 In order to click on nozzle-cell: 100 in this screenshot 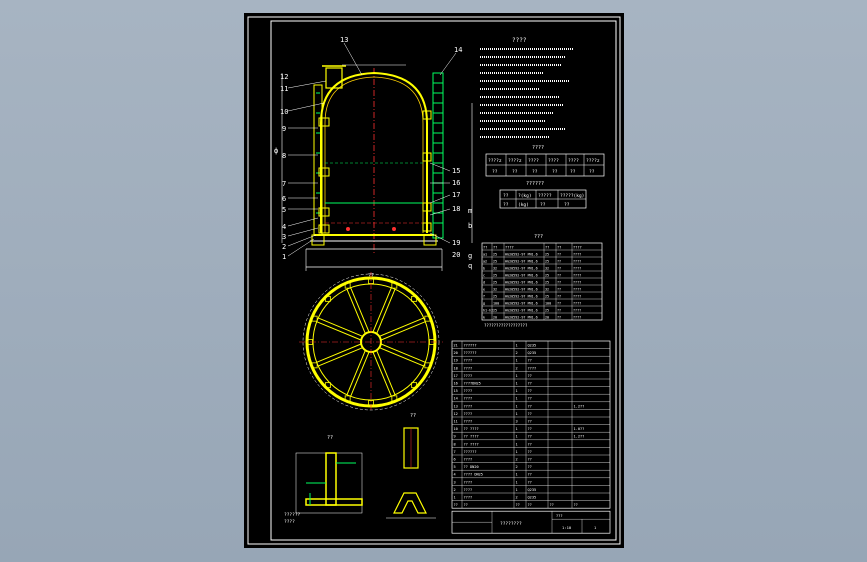, I will do `click(496, 304)`.